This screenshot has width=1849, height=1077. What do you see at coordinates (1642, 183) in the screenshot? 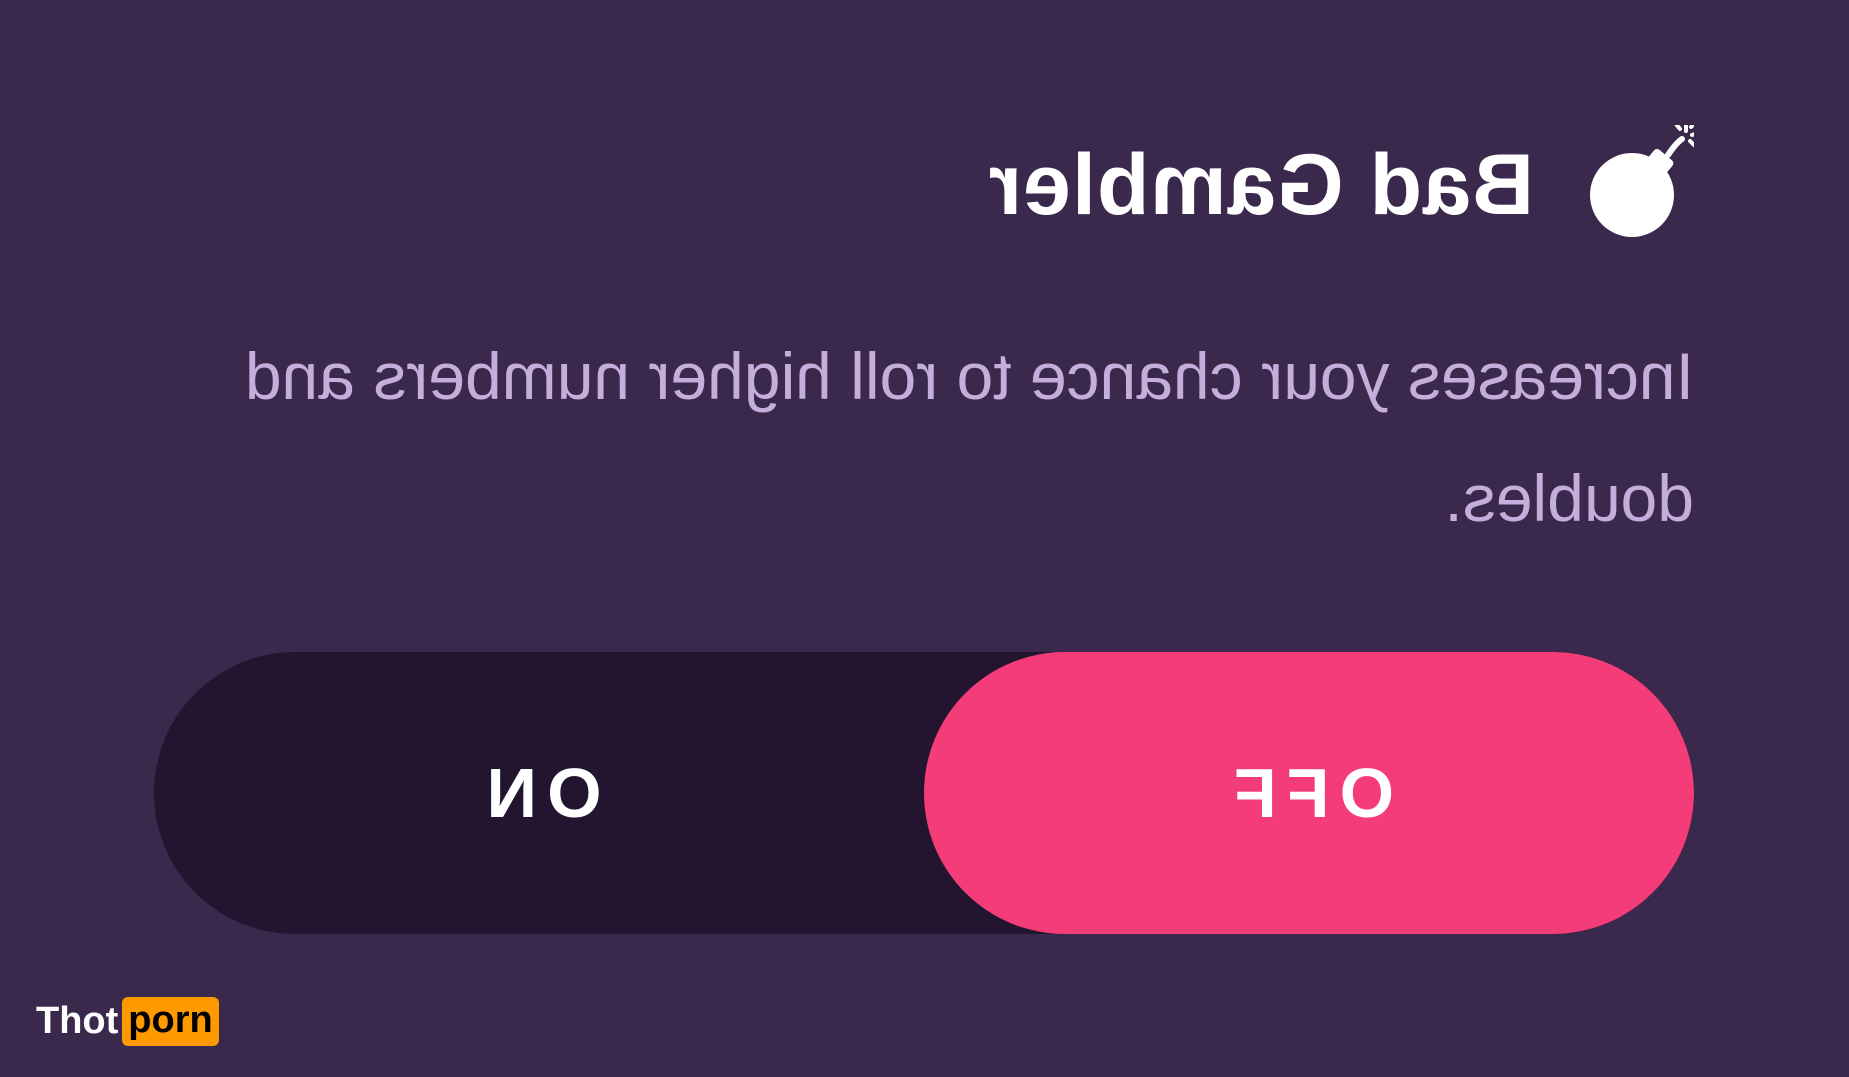
I see `bomb-icon` at bounding box center [1642, 183].